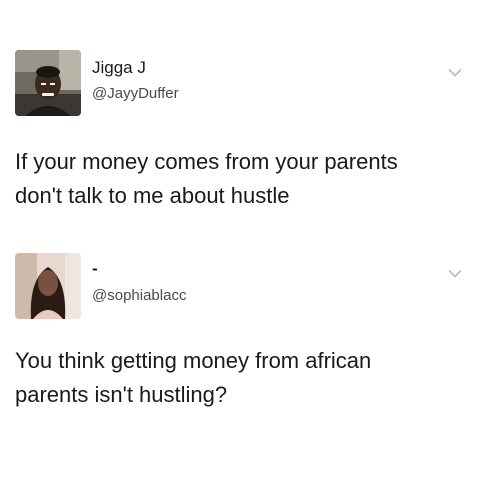  I want to click on avatar-photo-woman, so click(48, 286).